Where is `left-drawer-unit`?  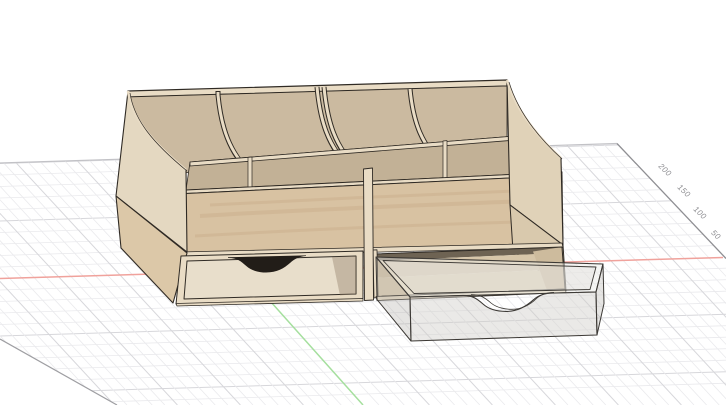
left-drawer-unit is located at coordinates (269, 278).